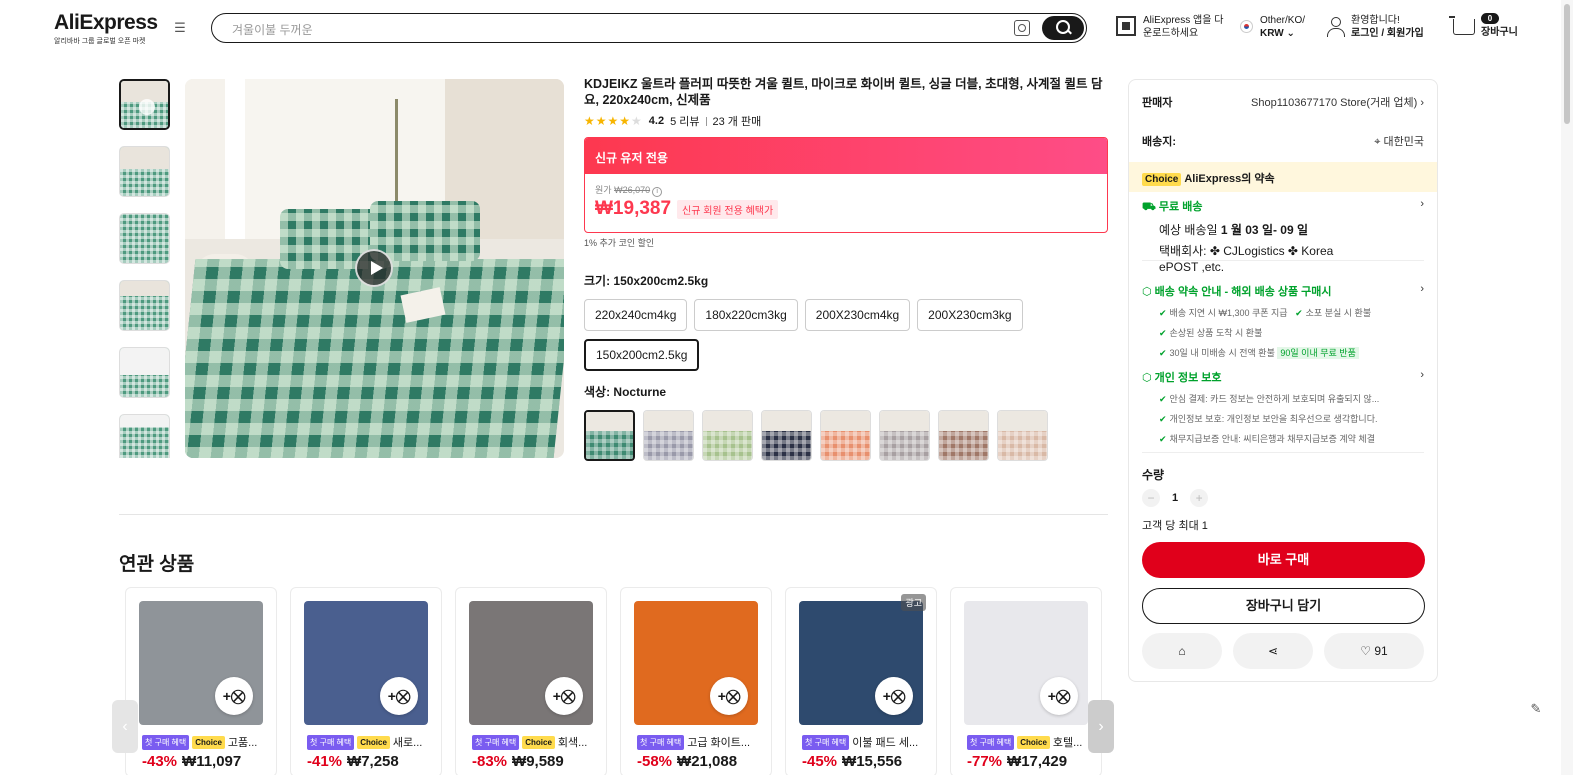  I want to click on user-icon, so click(1335, 27).